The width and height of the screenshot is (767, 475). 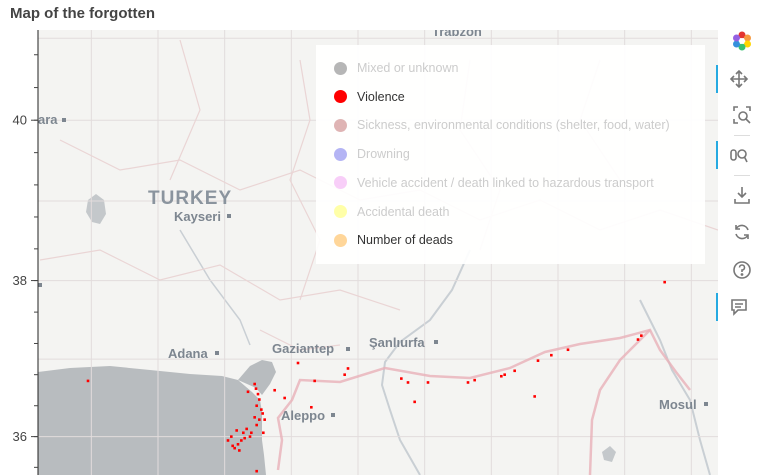 I want to click on city-partial: ara, so click(x=48, y=119).